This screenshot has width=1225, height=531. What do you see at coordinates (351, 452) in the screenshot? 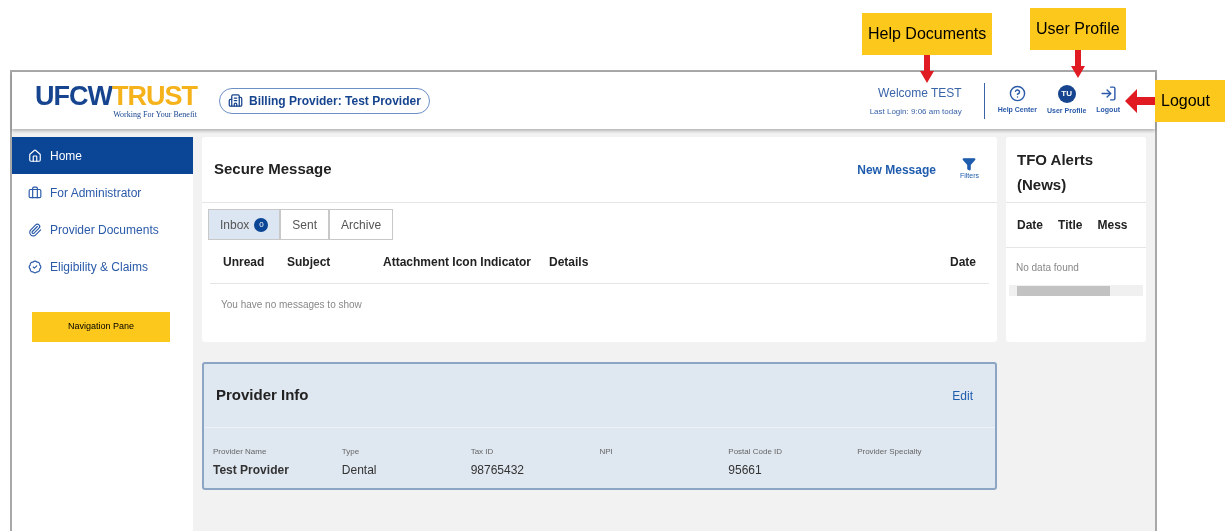
I see `field-label: Type` at bounding box center [351, 452].